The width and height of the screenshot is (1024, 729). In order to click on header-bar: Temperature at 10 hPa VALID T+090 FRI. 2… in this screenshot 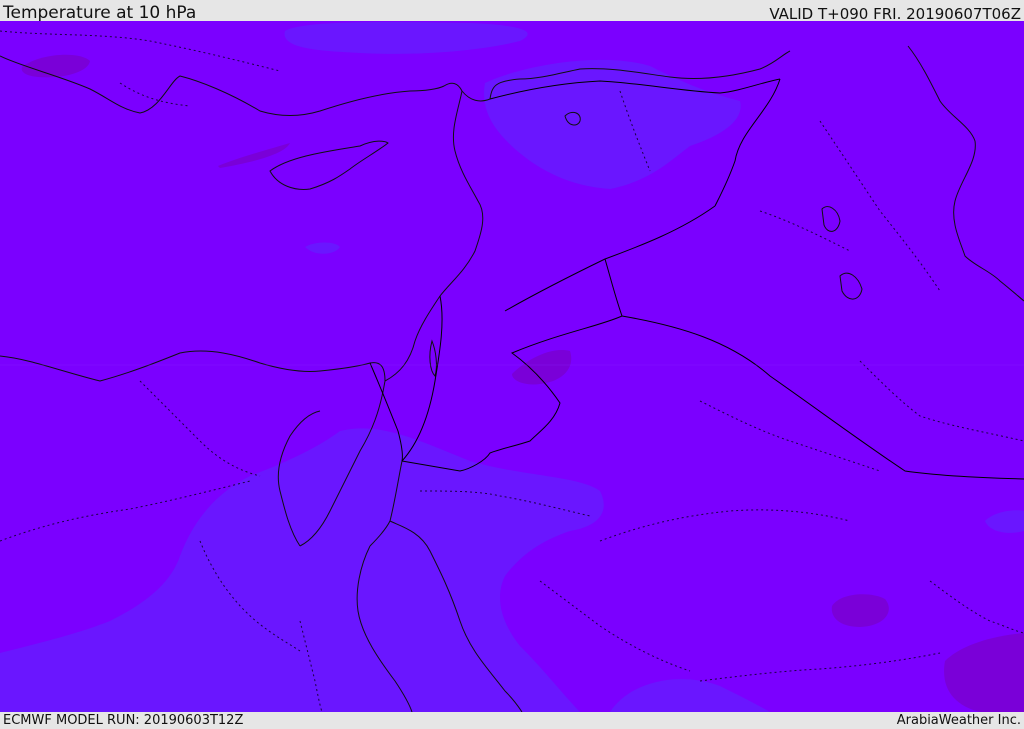, I will do `click(512, 11)`.